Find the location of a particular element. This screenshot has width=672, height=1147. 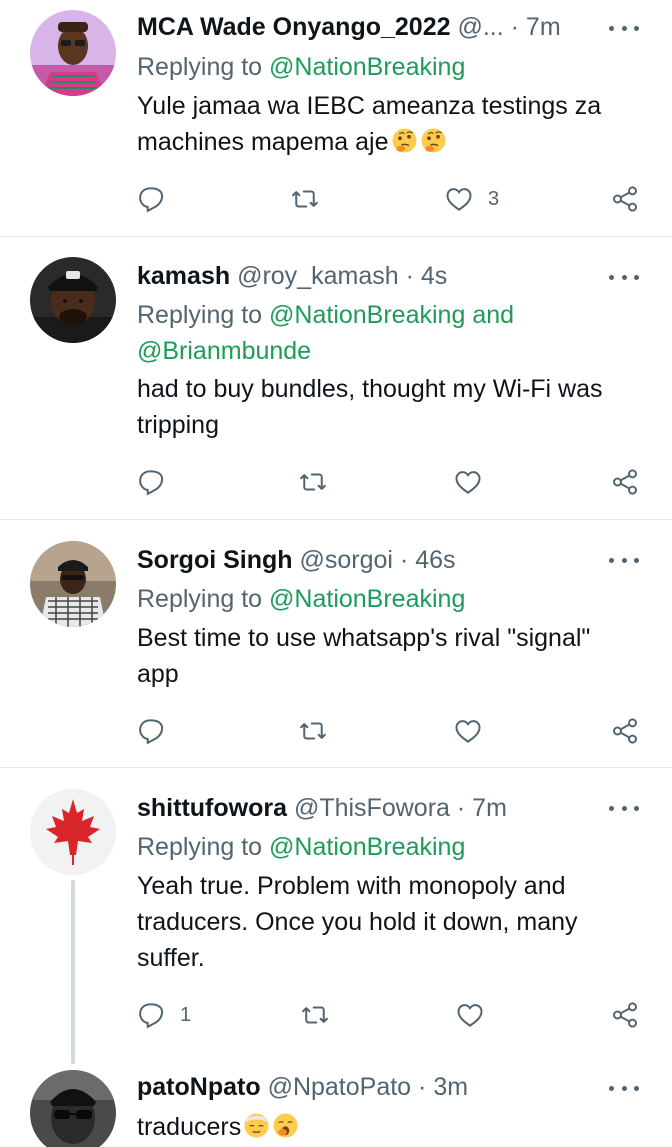

user-handle: @ThisFowora is located at coordinates (372, 808).